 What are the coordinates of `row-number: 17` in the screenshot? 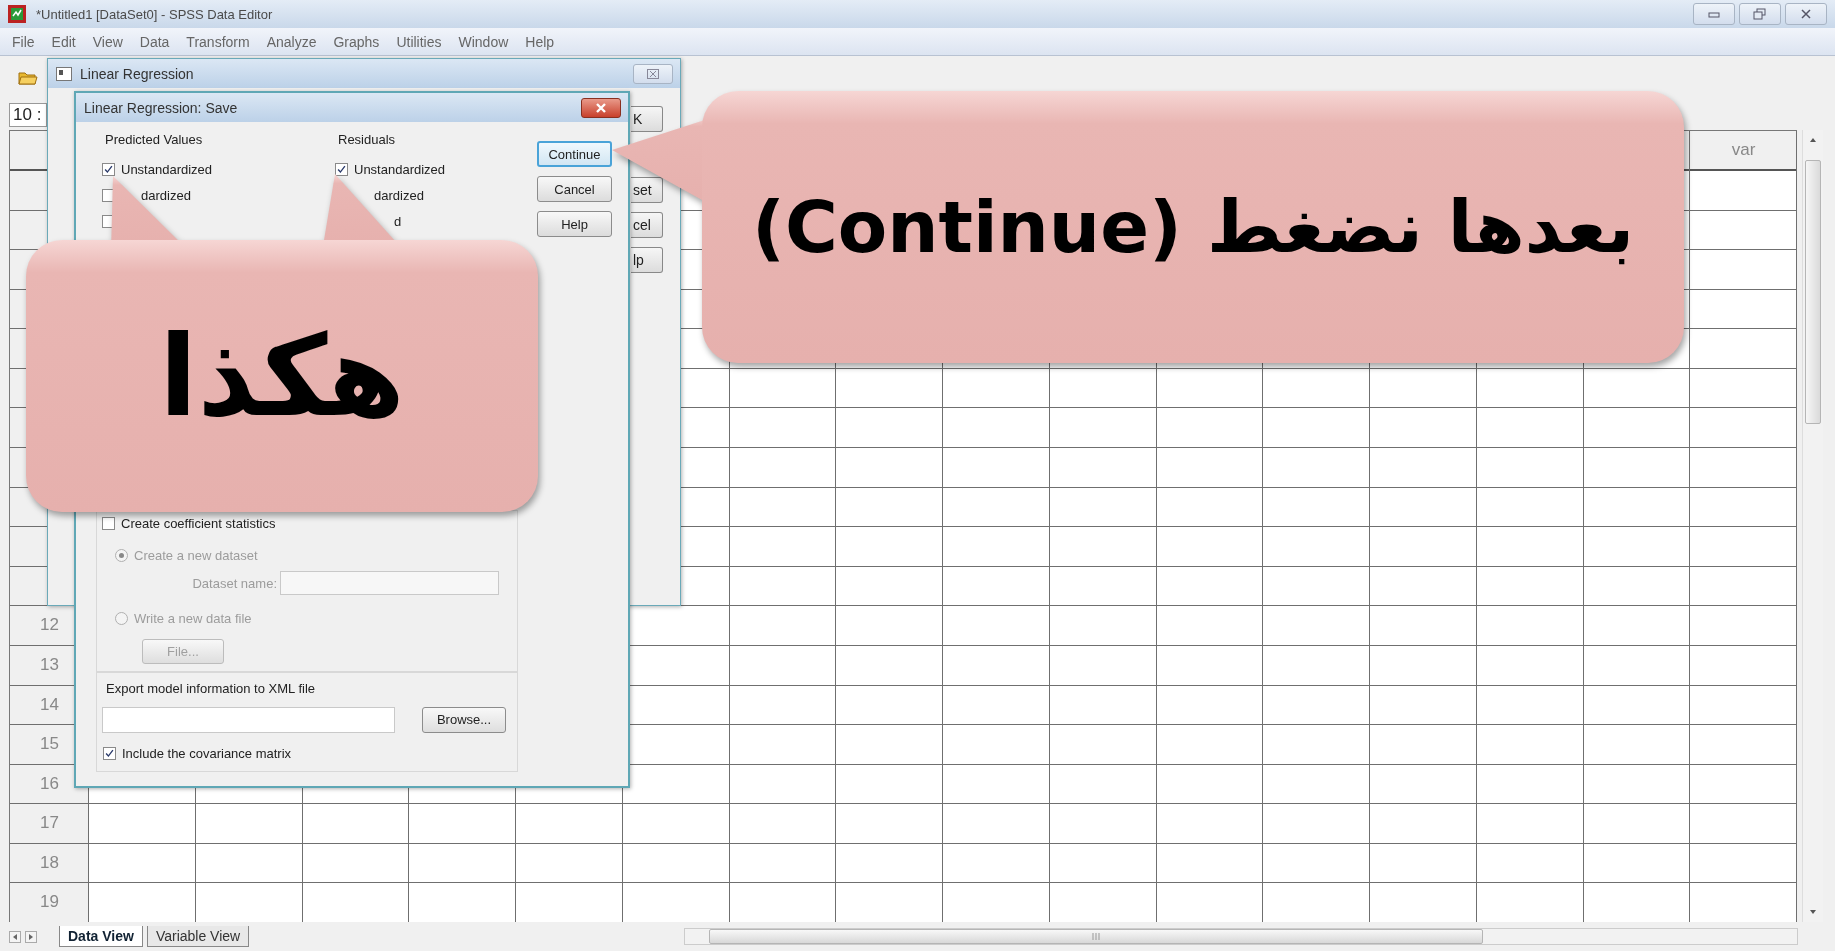 It's located at (49, 823).